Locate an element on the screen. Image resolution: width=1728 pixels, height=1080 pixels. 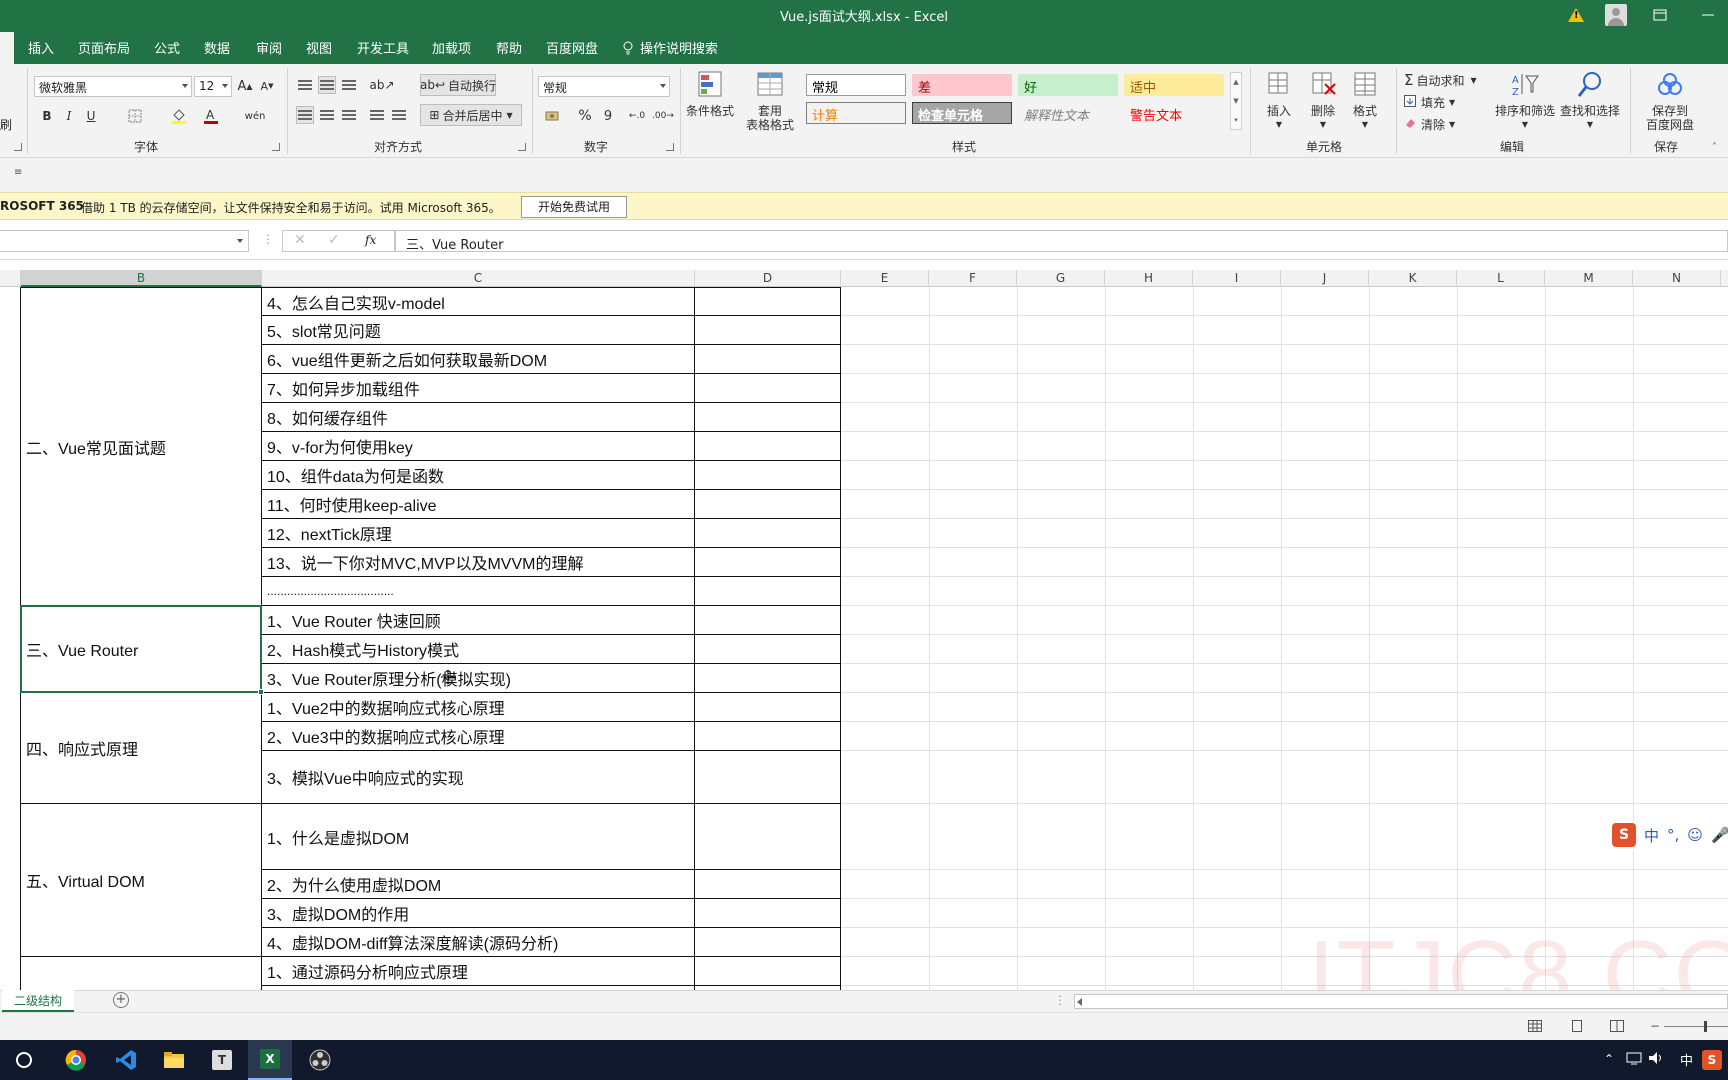
sort-filter-button: AZ 排序和筛选 ▼ is located at coordinates (1525, 102).